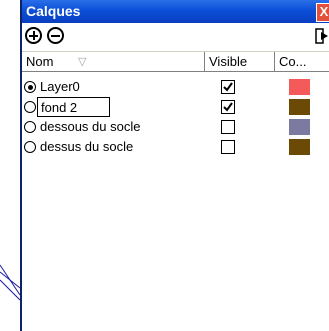 The height and width of the screenshot is (331, 329). What do you see at coordinates (40, 61) in the screenshot?
I see `name-header-label: Nom` at bounding box center [40, 61].